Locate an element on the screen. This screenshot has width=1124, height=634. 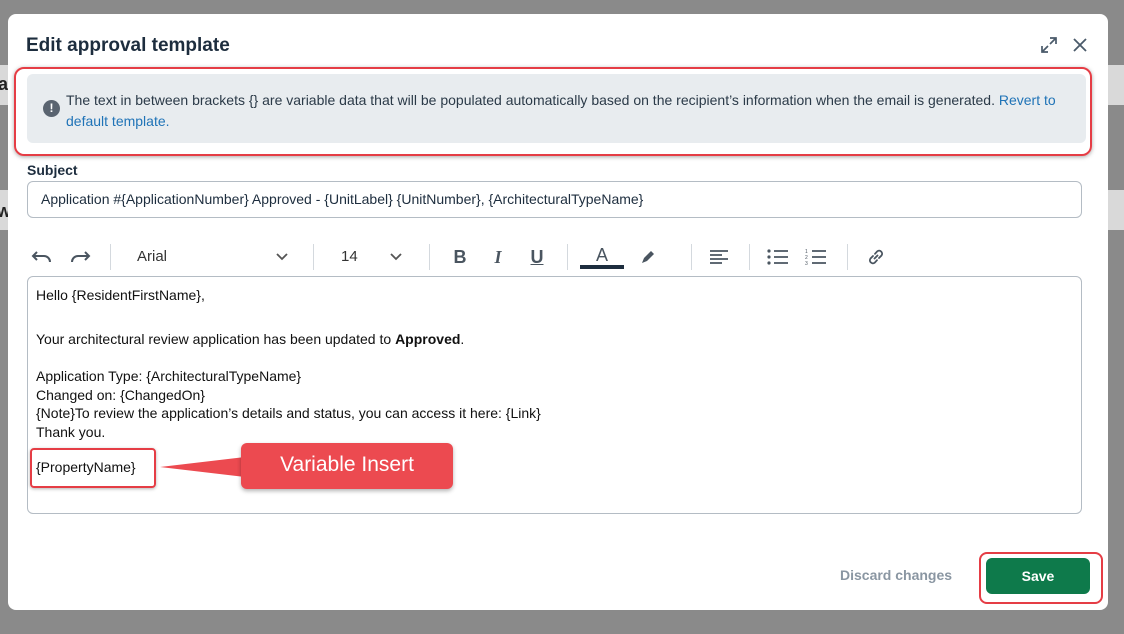
close-icon is located at coordinates (1080, 47).